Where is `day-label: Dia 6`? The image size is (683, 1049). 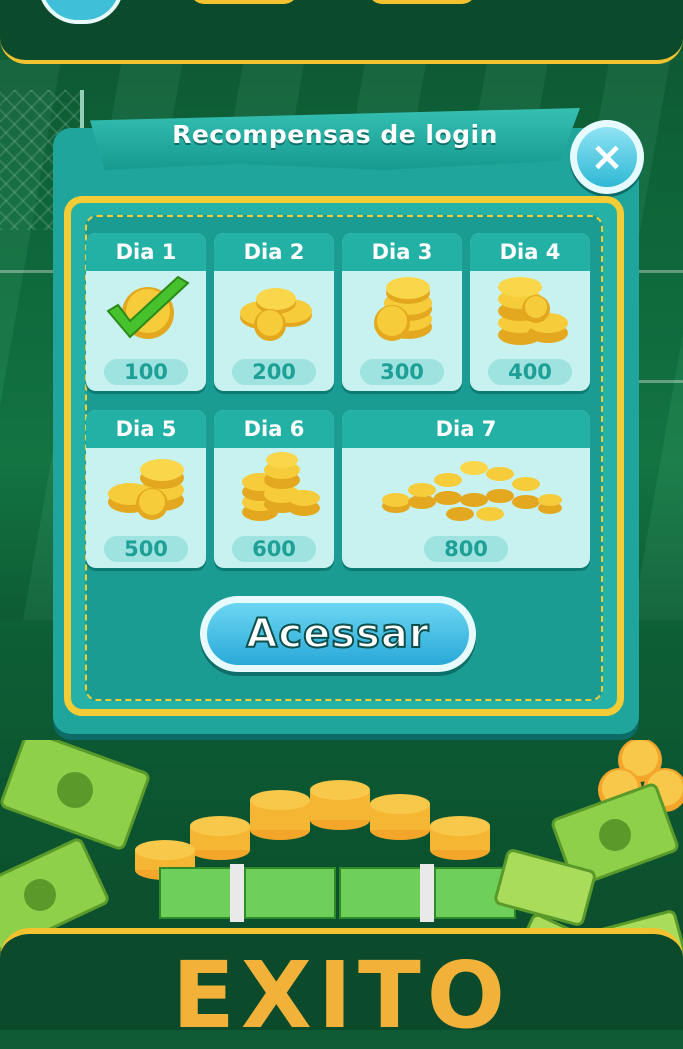
day-label: Dia 6 is located at coordinates (274, 429).